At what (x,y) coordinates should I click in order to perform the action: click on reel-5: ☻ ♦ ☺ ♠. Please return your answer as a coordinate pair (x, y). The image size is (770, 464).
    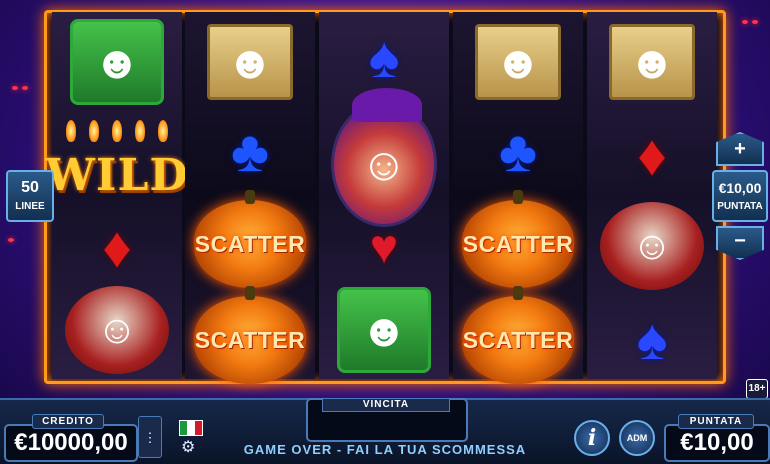
    Looking at the image, I should click on (652, 195).